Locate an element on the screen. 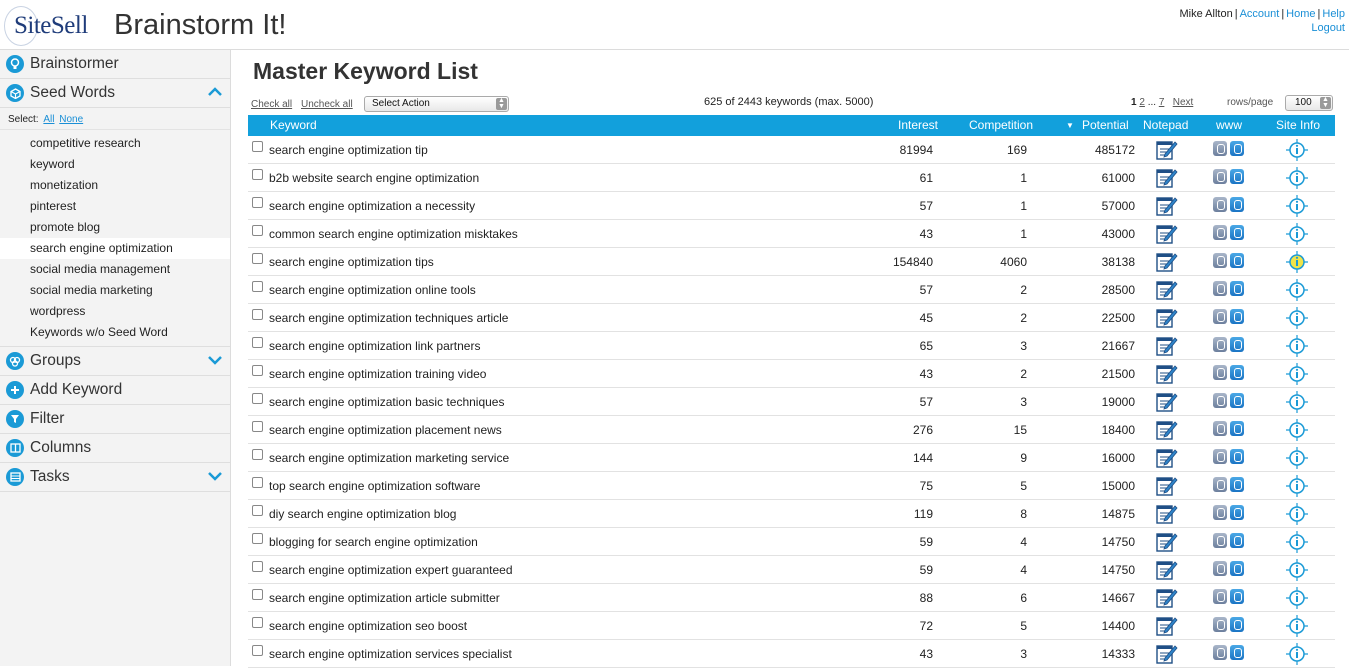  page-next-link: Next is located at coordinates (1183, 102).